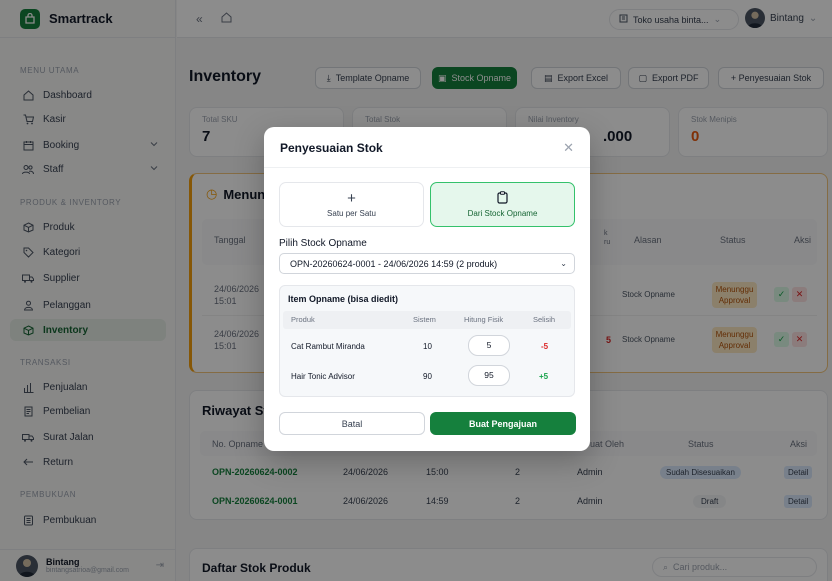 The width and height of the screenshot is (832, 581). I want to click on count-input: 95, so click(489, 375).